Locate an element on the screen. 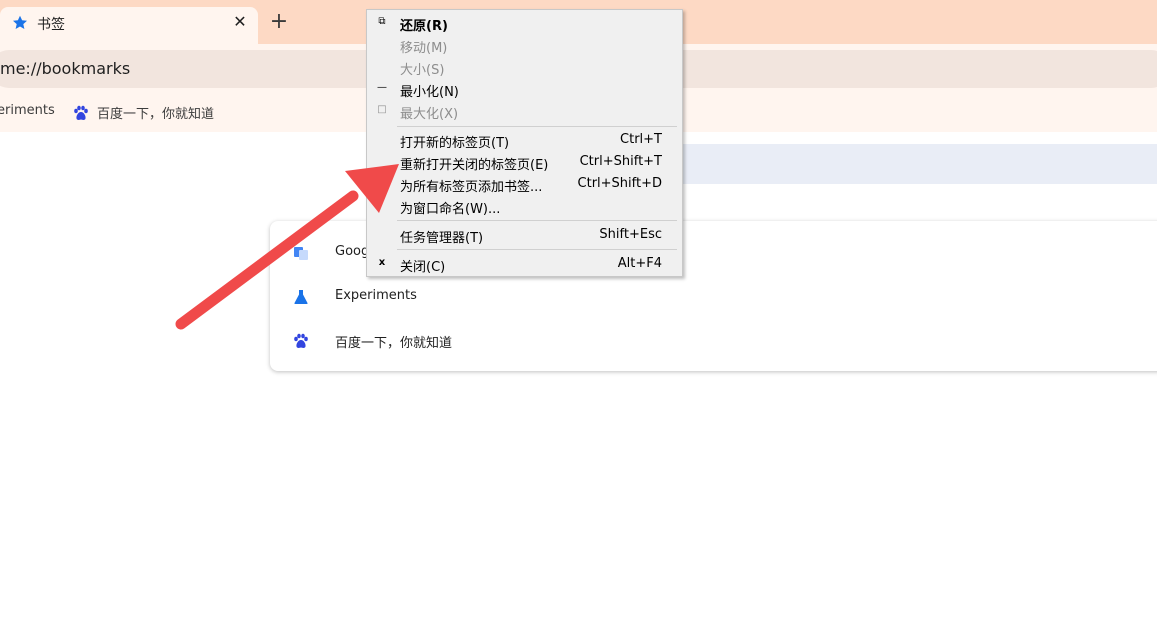 The image size is (1157, 638). list-item: 百度一下，你就知道 is located at coordinates (713, 341).